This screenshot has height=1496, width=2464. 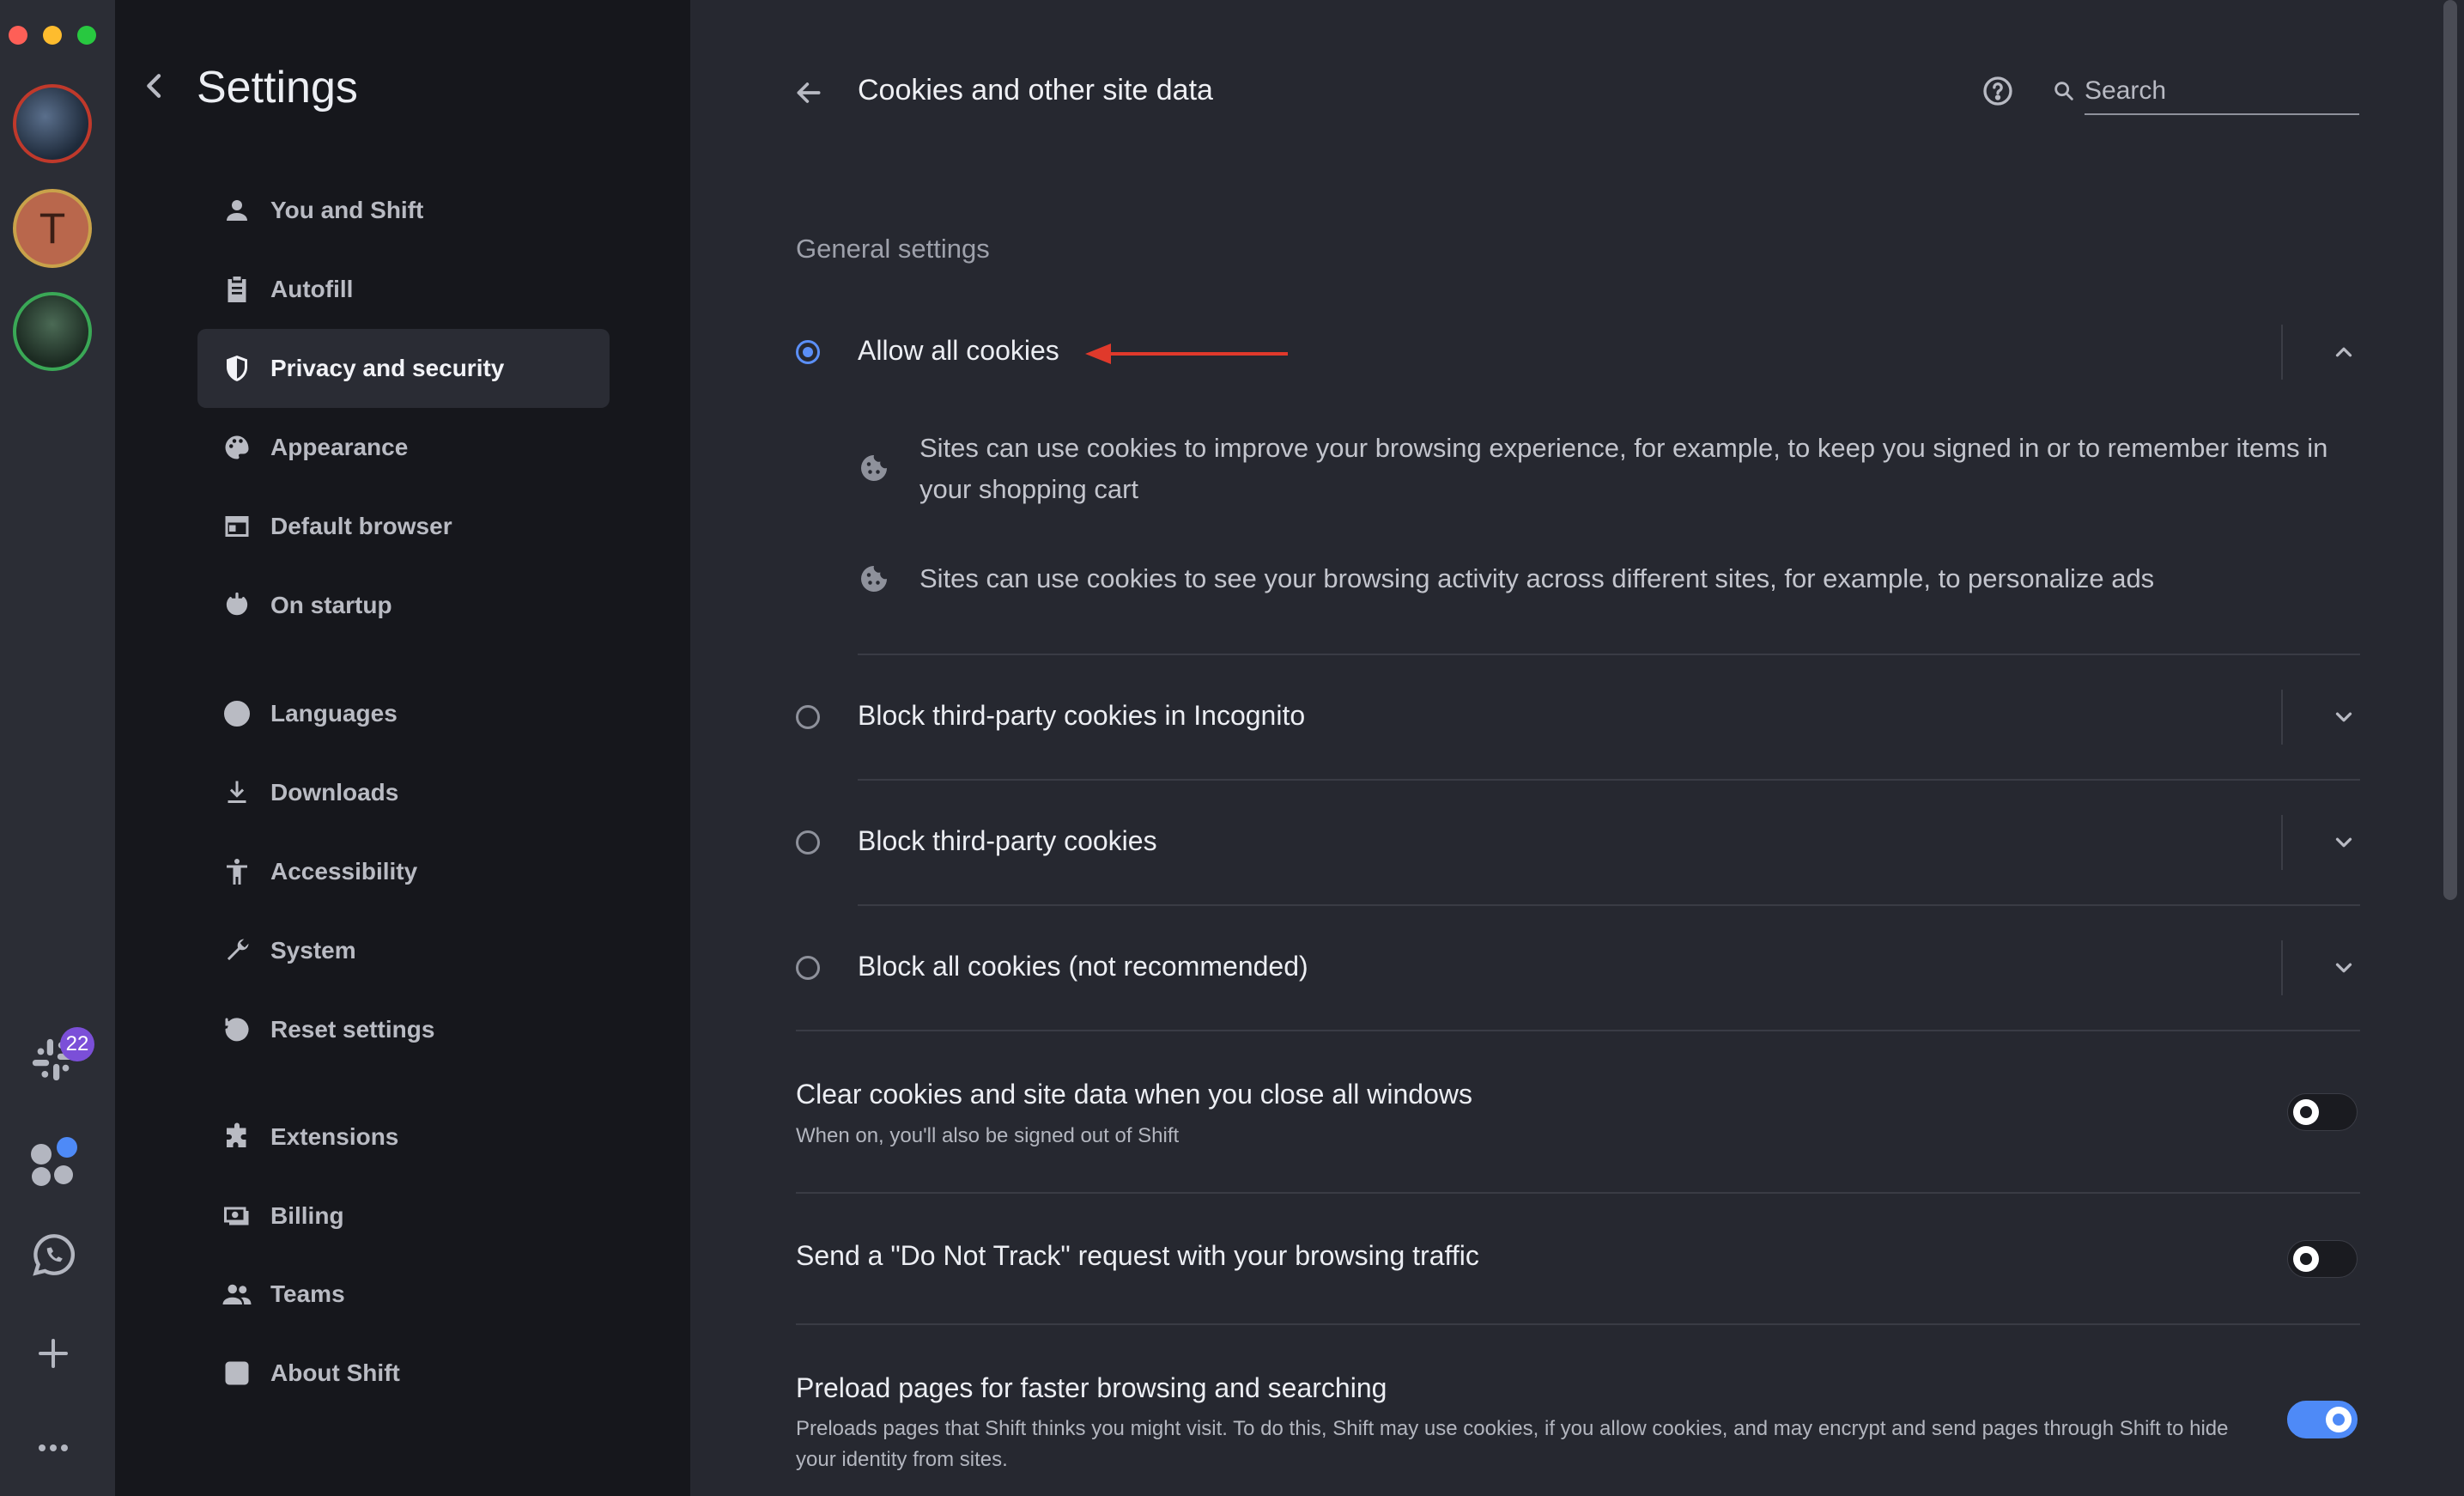 I want to click on do-not-track-toggle, so click(x=2322, y=1259).